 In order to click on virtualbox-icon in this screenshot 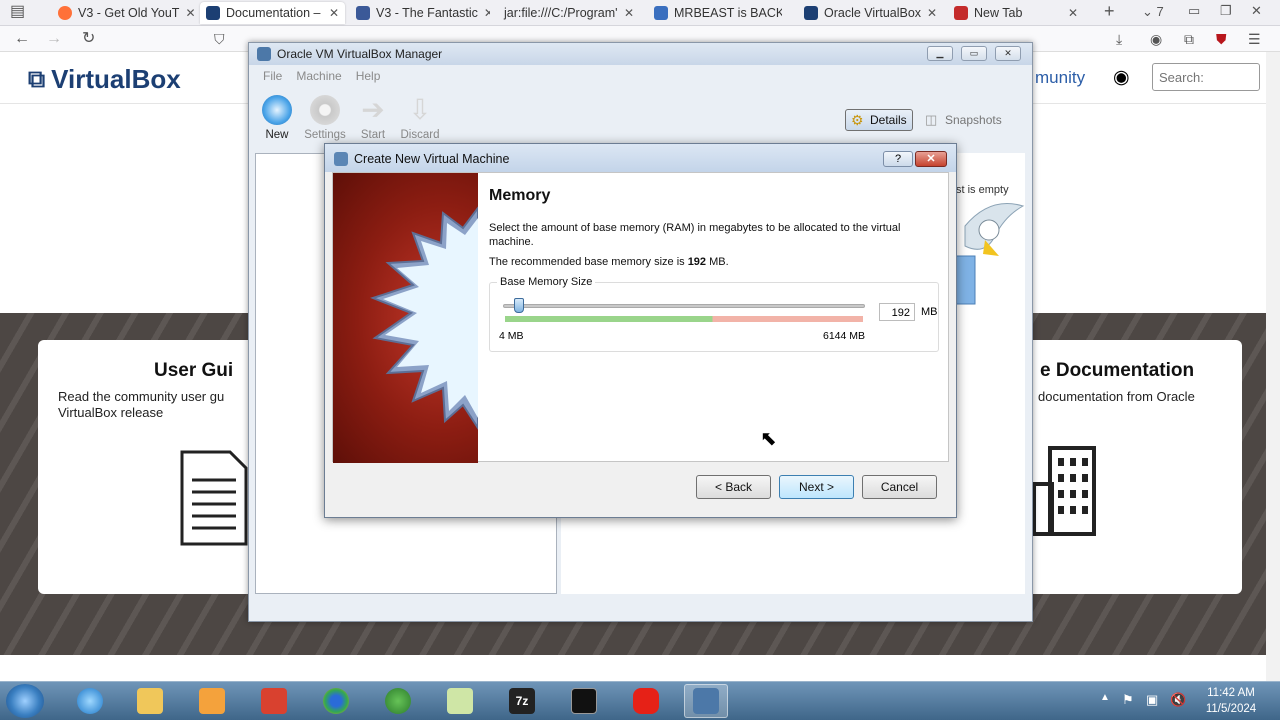, I will do `click(811, 13)`.